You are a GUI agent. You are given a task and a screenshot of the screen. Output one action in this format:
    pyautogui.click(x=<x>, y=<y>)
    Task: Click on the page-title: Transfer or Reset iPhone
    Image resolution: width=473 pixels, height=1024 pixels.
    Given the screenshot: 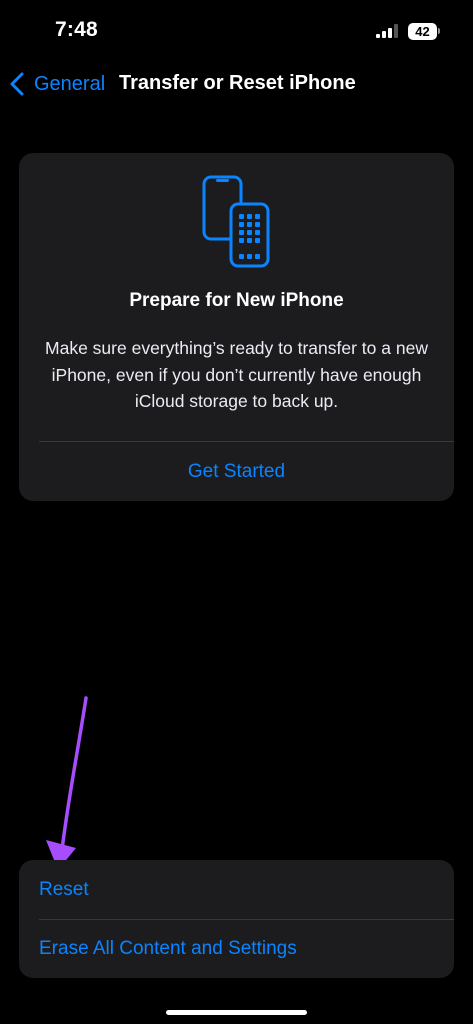 What is the action you would take?
    pyautogui.click(x=237, y=83)
    